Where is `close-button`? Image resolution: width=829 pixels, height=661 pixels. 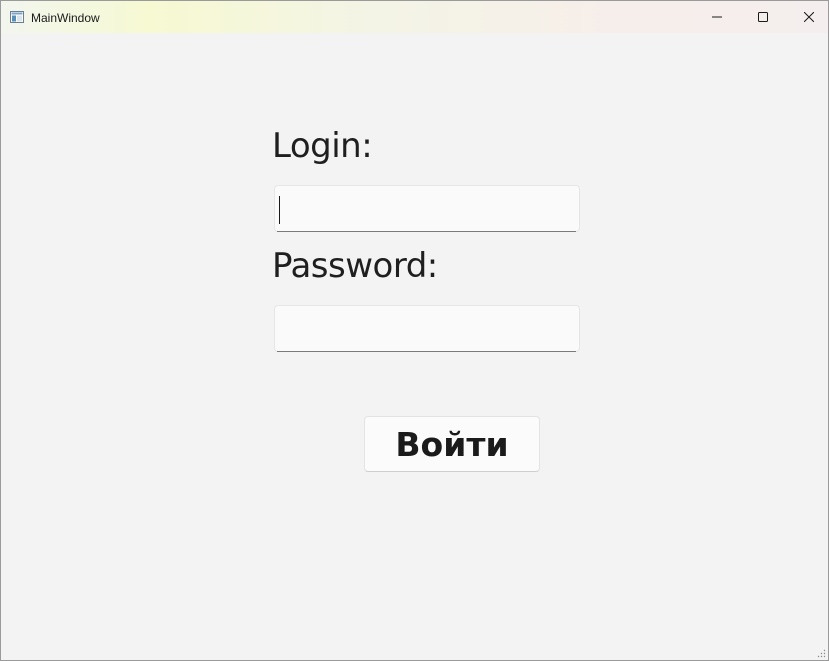
close-button is located at coordinates (807, 17).